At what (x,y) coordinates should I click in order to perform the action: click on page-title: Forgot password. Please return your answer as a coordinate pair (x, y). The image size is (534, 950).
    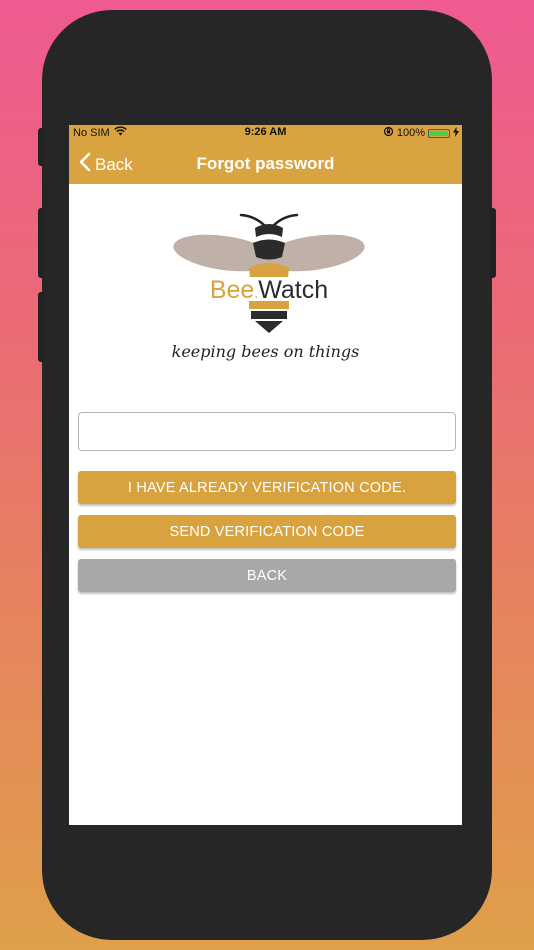
    Looking at the image, I should click on (265, 163).